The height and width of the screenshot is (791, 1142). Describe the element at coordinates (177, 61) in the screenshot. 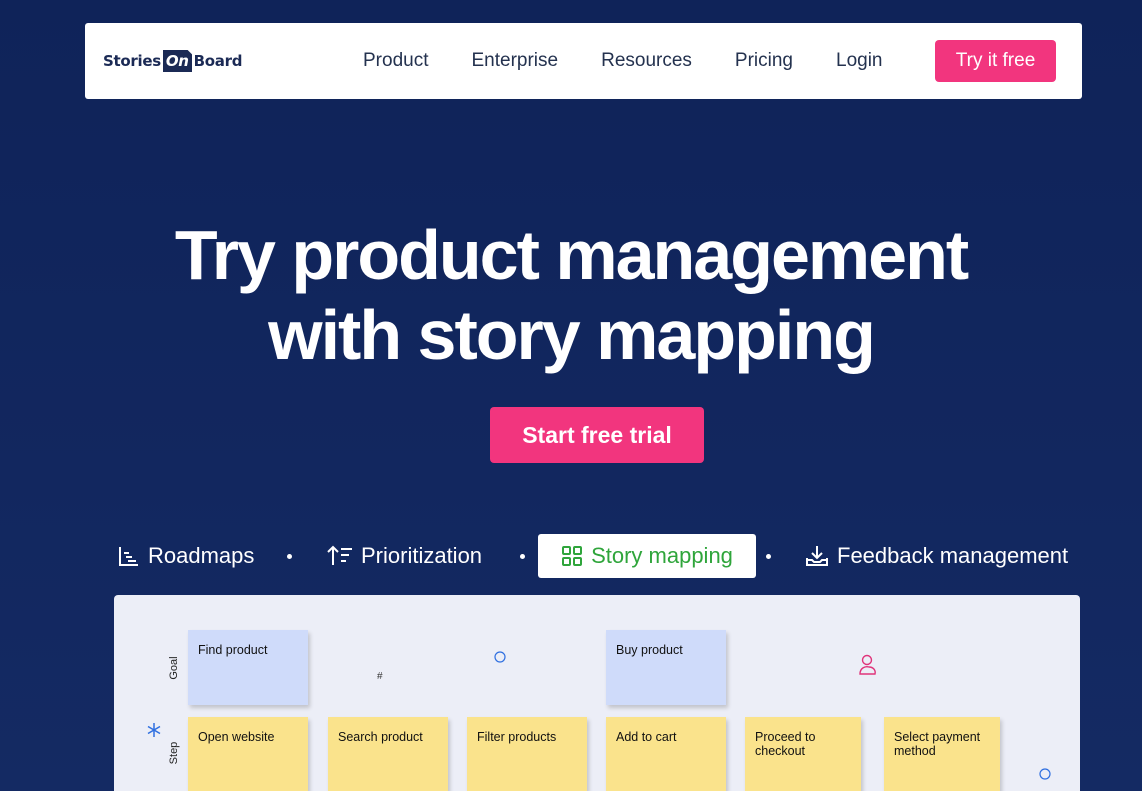

I see `logo-text-on: On` at that location.